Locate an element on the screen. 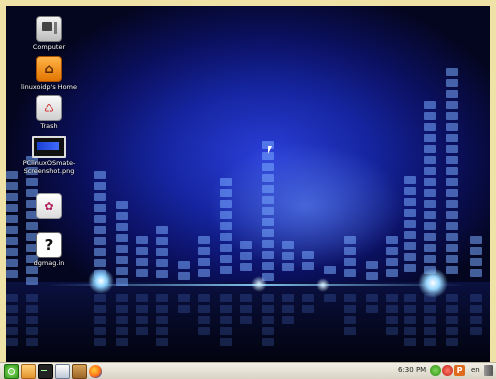 This screenshot has height=379, width=496. desktop-icon-trash: ♺ Trash is located at coordinates (49, 113).